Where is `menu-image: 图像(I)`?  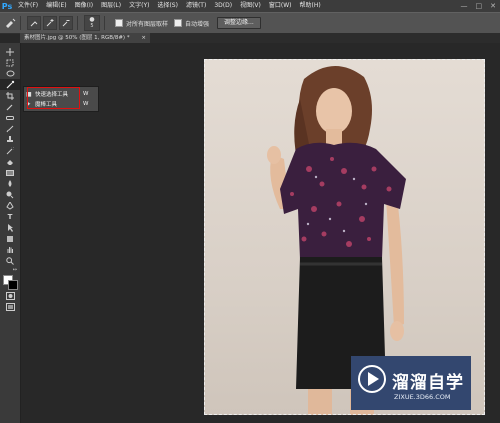
menu-image: 图像(I) is located at coordinates (84, 6).